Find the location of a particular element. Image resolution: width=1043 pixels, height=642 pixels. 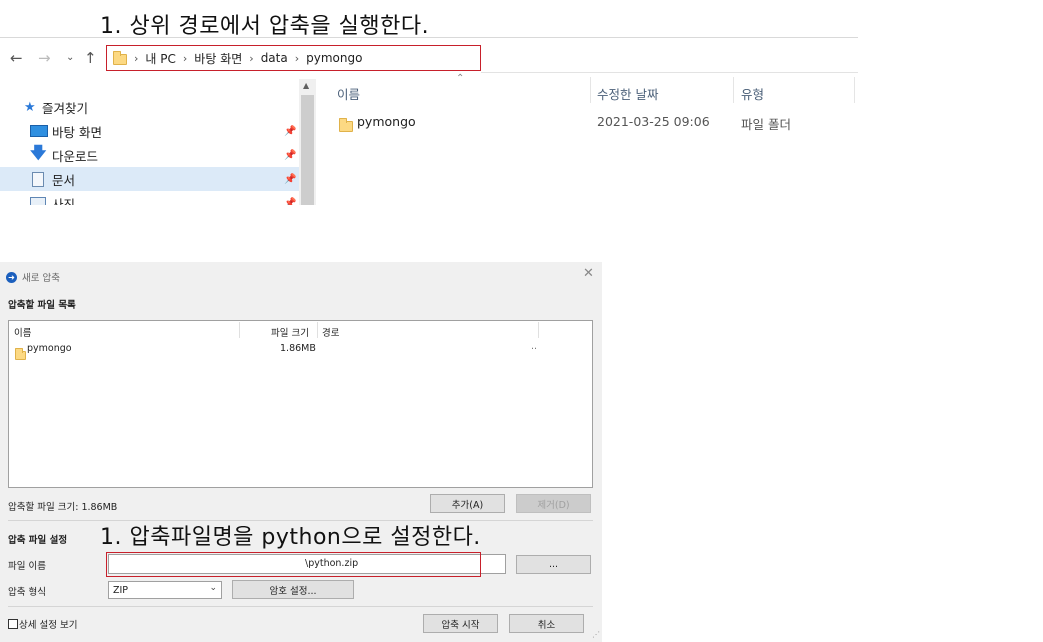

list-header-path: 경로 is located at coordinates (330, 332).